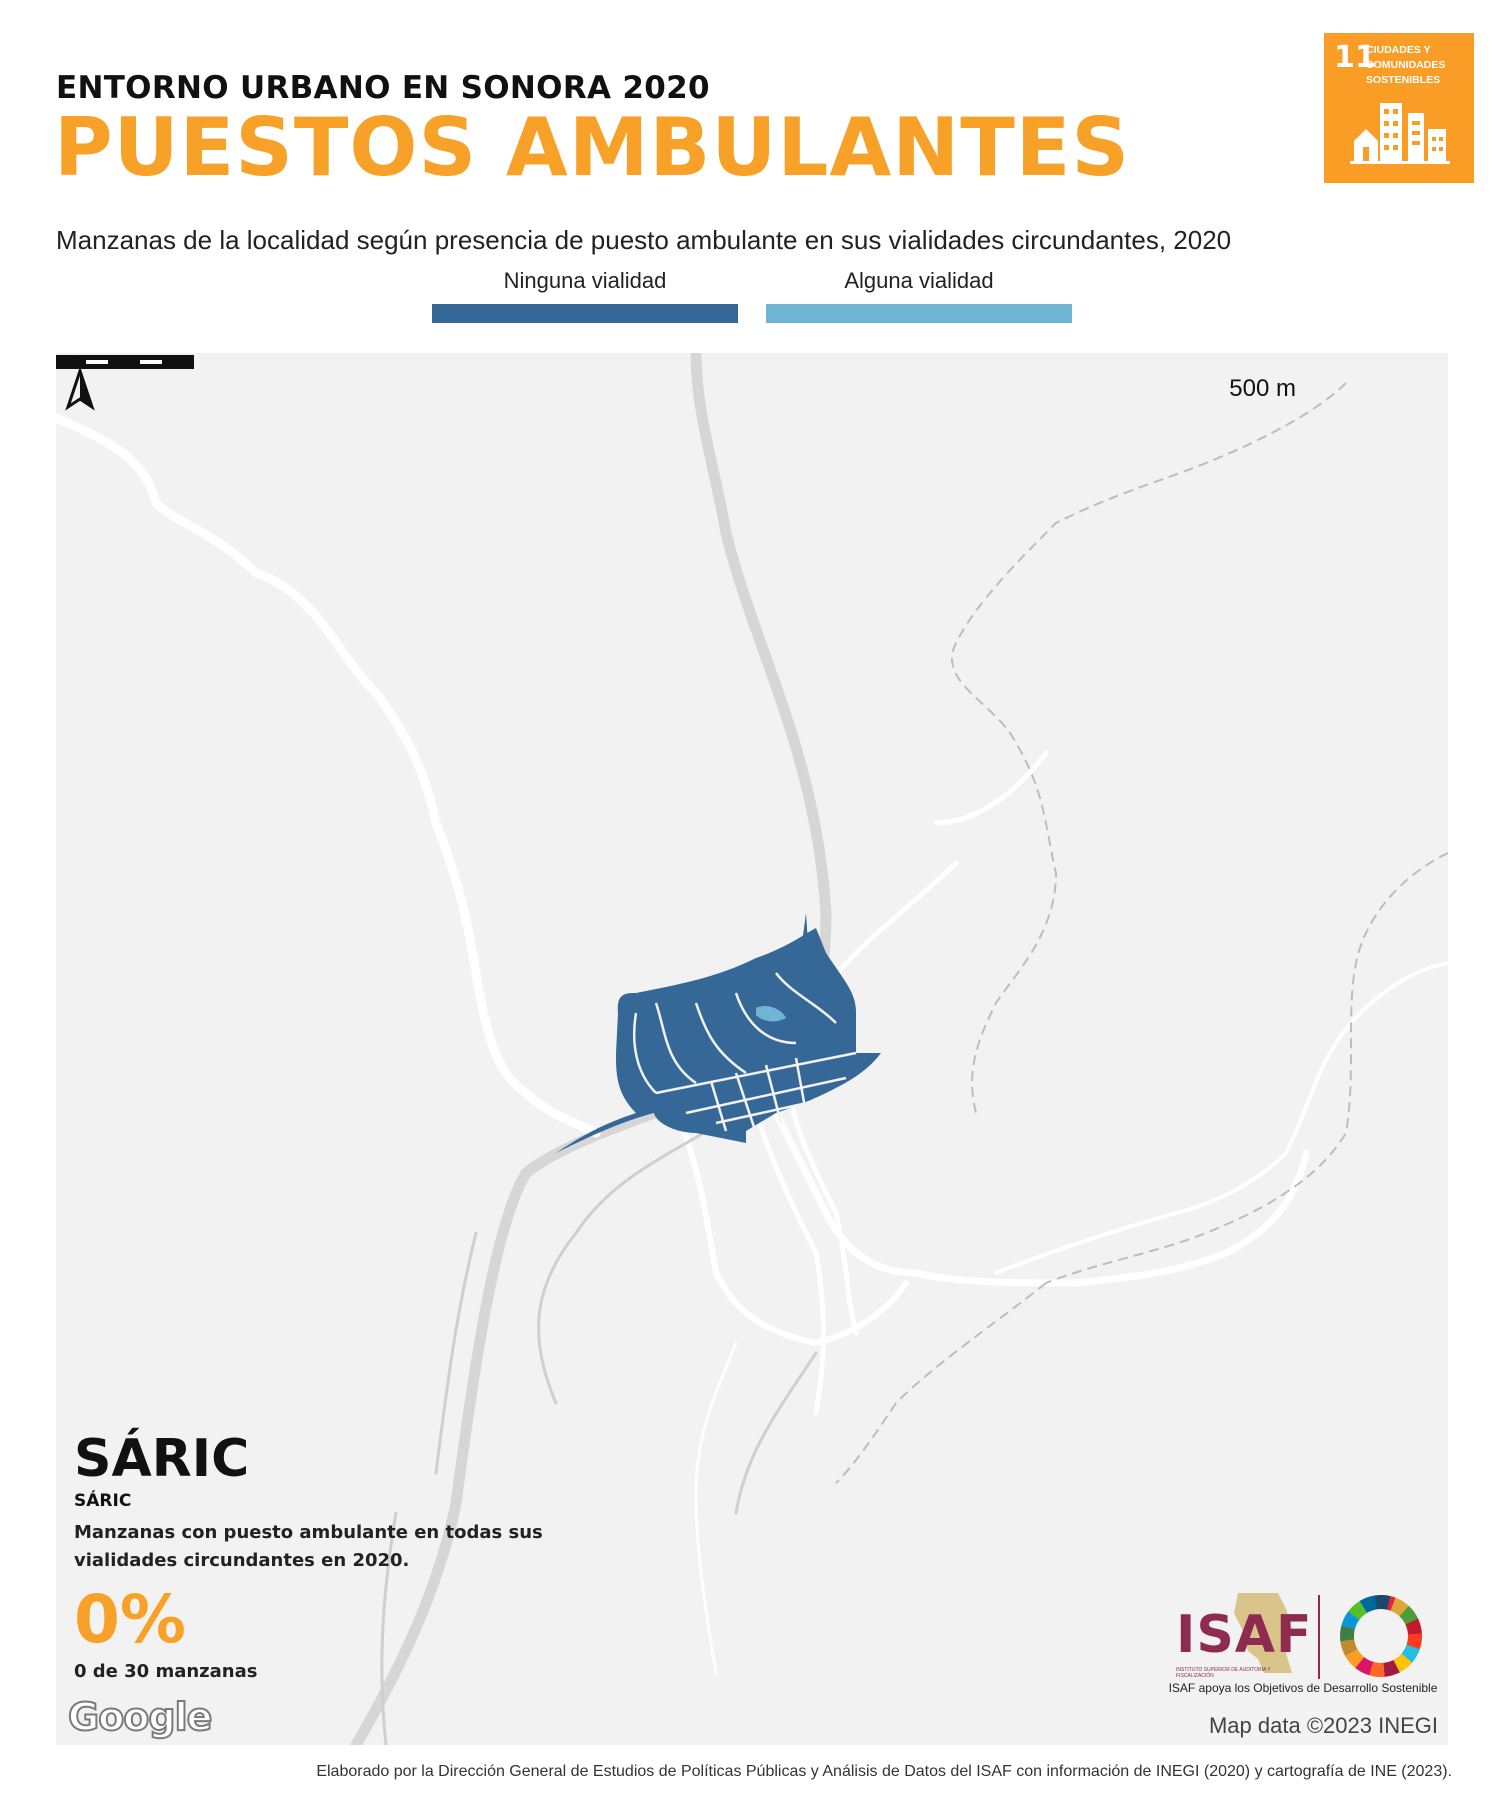  Describe the element at coordinates (919, 280) in the screenshot. I see `legend-label: Alguna vialidad` at that location.